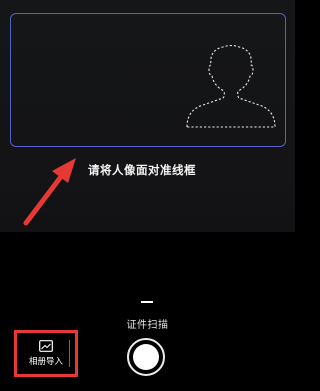 This screenshot has height=391, width=320. Describe the element at coordinates (147, 323) in the screenshot. I see `mode-label-id-scan: 证件扫描` at that location.